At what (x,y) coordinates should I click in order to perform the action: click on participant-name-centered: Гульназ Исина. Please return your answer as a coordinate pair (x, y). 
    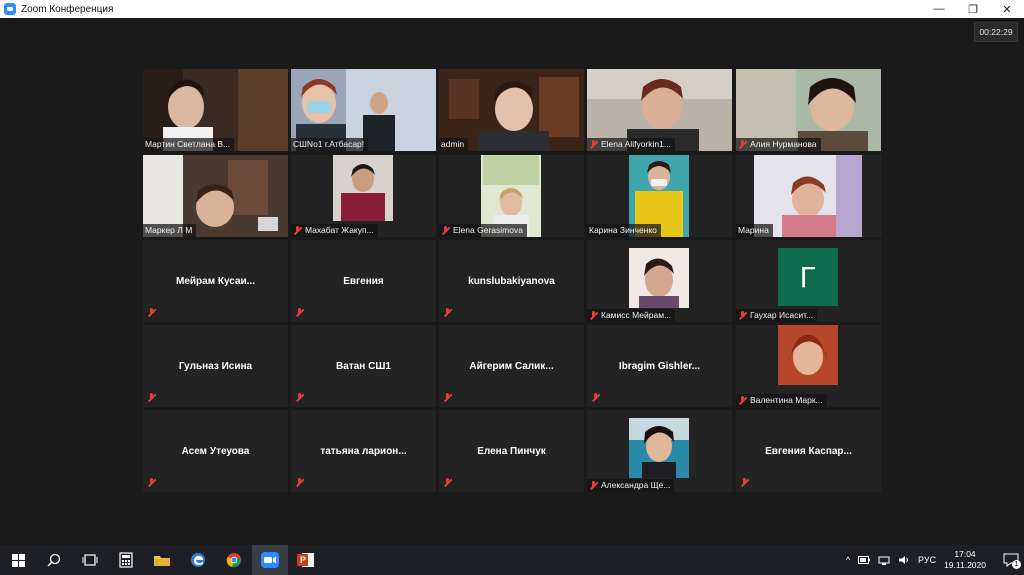
    Looking at the image, I should click on (215, 366).